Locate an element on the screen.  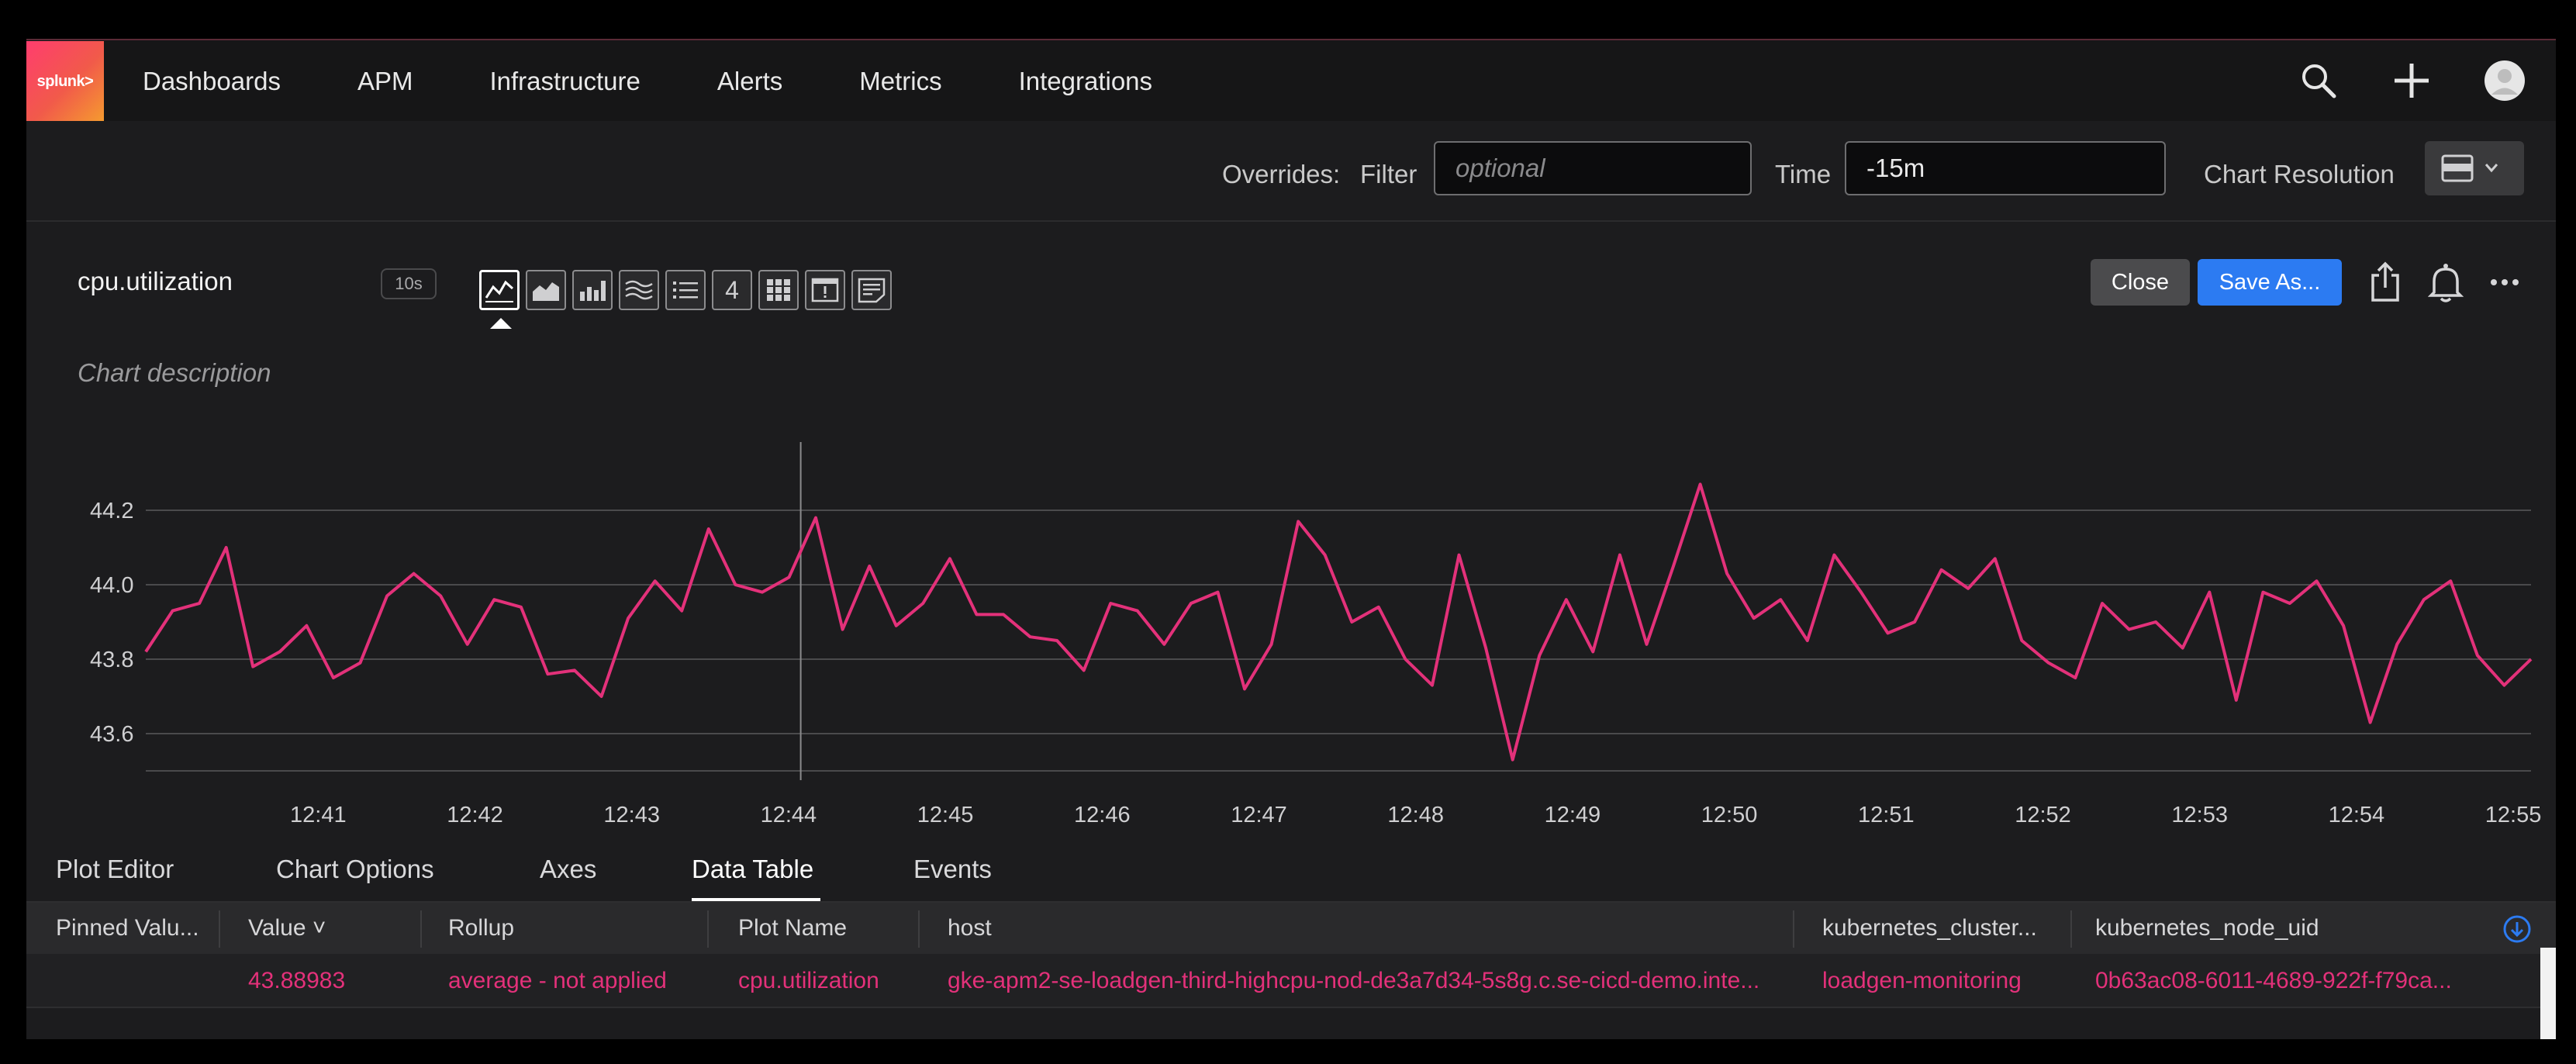
chart-resolution-dropdown is located at coordinates (2474, 168).